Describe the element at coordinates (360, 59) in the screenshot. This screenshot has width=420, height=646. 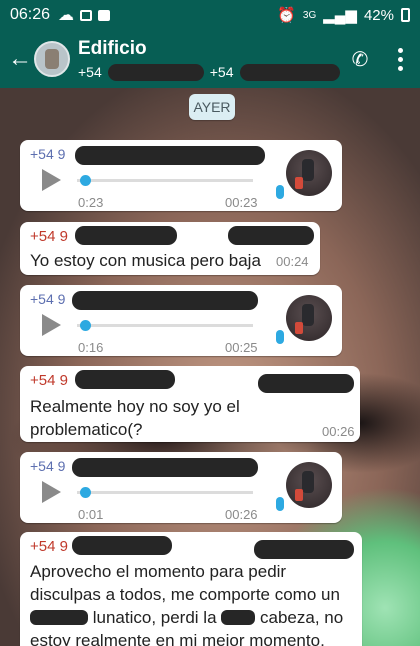
I see `add-call-icon: ✆` at that location.